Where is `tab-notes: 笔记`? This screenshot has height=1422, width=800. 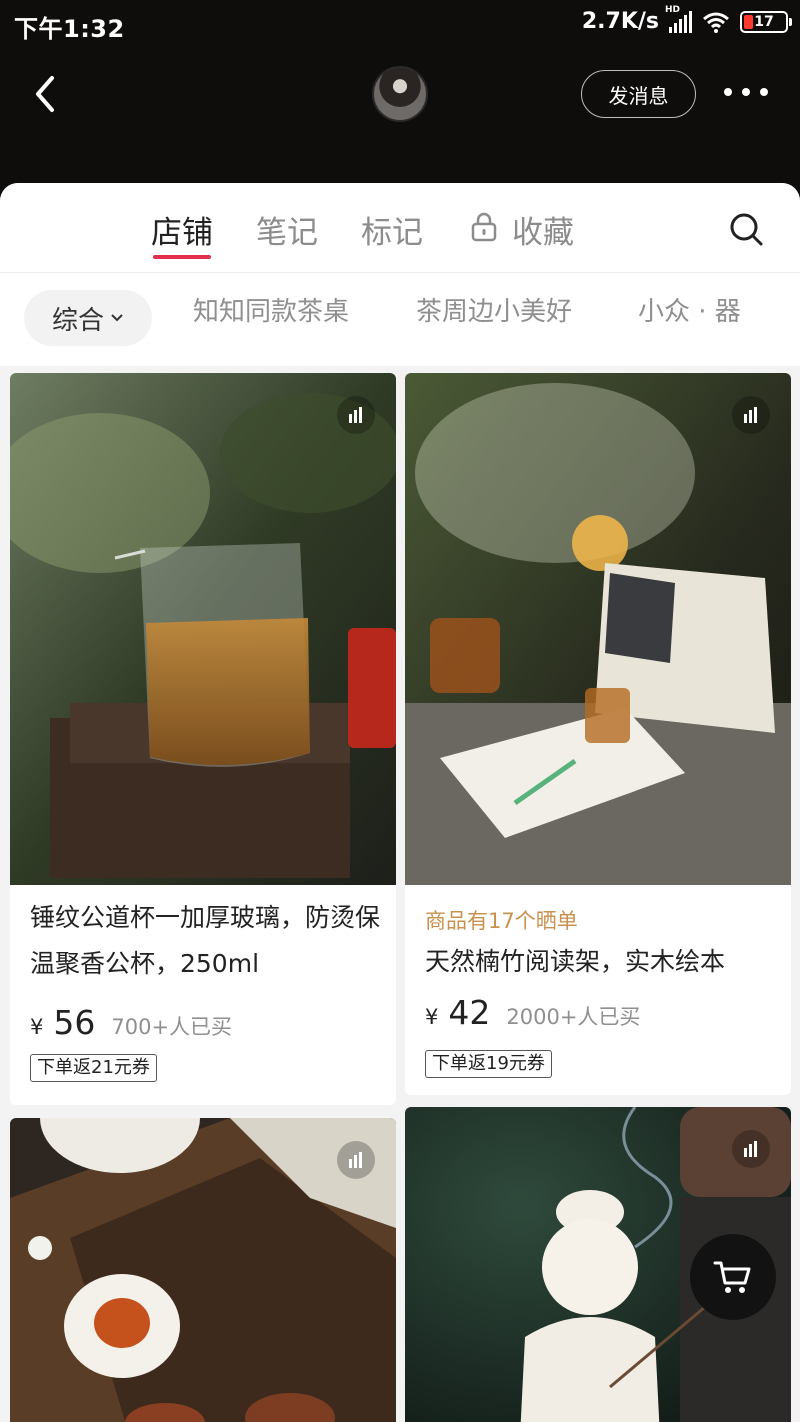 tab-notes: 笔记 is located at coordinates (287, 229).